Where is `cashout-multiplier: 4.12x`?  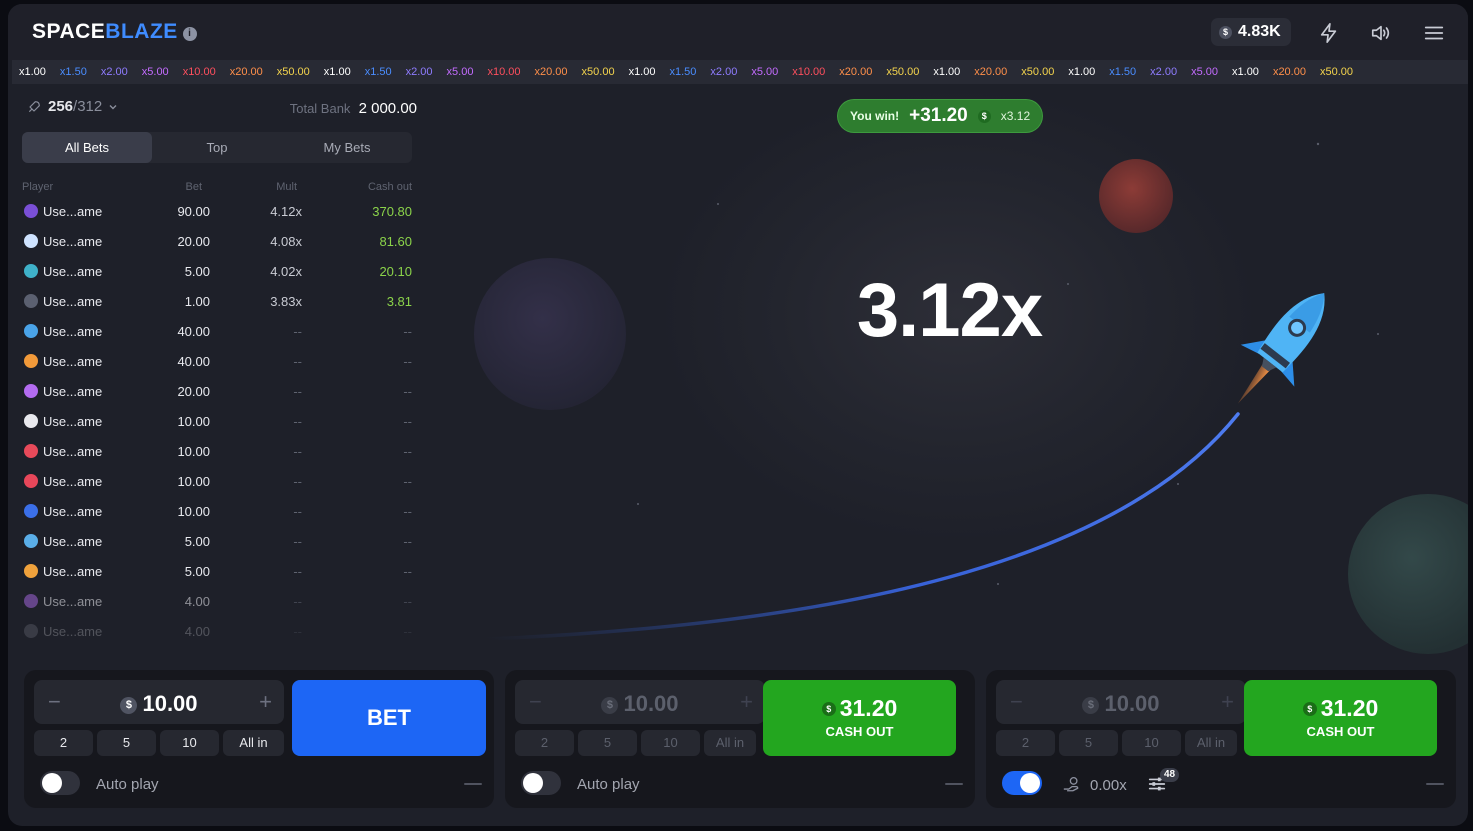 cashout-multiplier: 4.12x is located at coordinates (286, 211).